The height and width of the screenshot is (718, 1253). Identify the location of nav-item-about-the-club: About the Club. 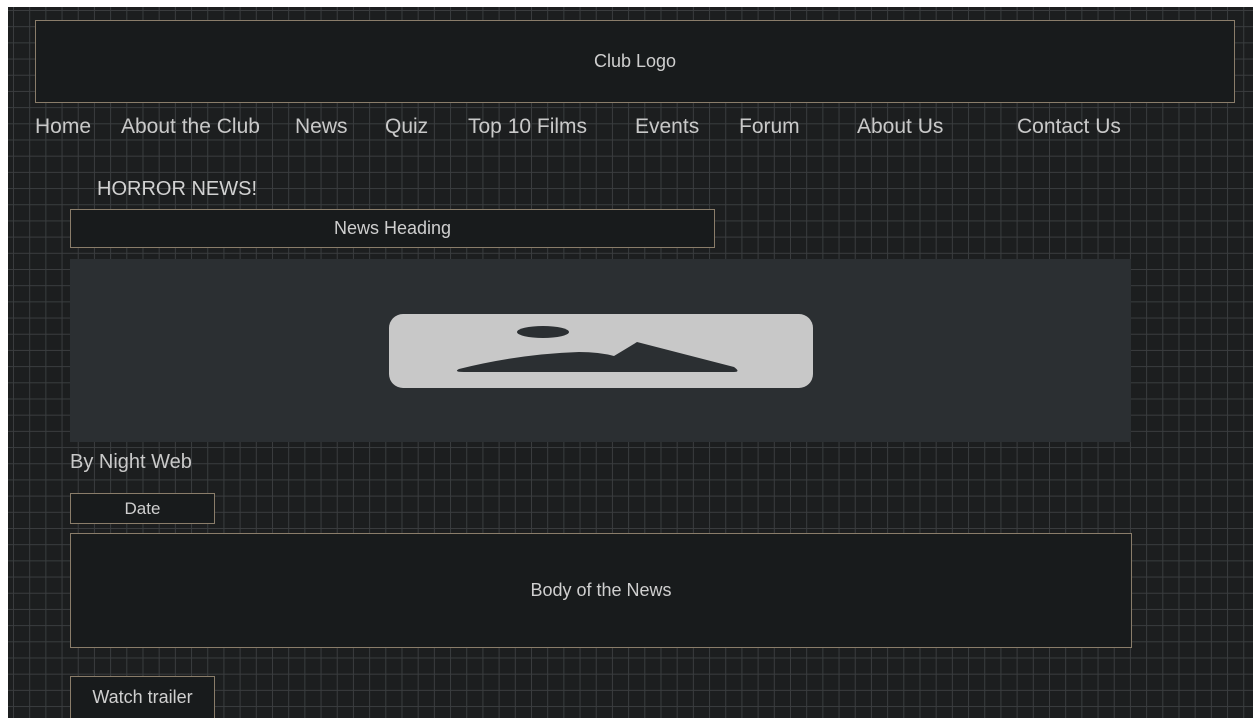
(190, 127).